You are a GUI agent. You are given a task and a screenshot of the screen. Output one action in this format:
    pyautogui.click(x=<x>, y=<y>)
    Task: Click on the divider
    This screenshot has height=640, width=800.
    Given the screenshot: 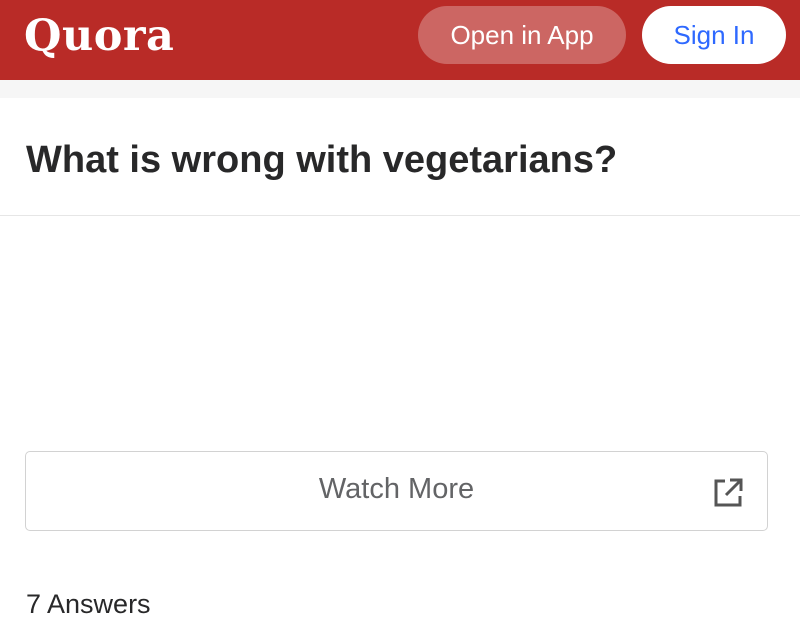 What is the action you would take?
    pyautogui.click(x=400, y=215)
    